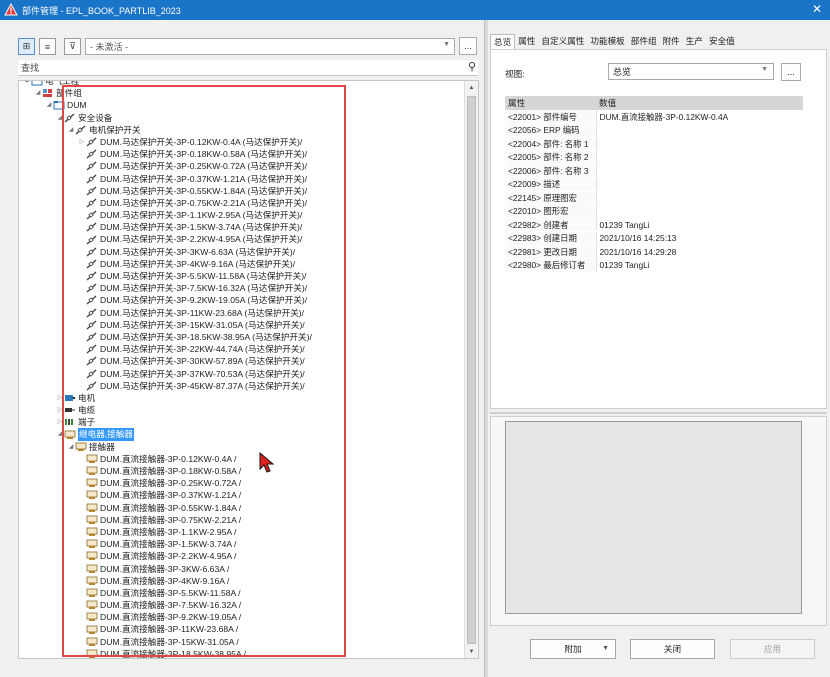 This screenshot has width=830, height=677. What do you see at coordinates (165, 118) in the screenshot?
I see `tree-node: ◢ 安全设备` at bounding box center [165, 118].